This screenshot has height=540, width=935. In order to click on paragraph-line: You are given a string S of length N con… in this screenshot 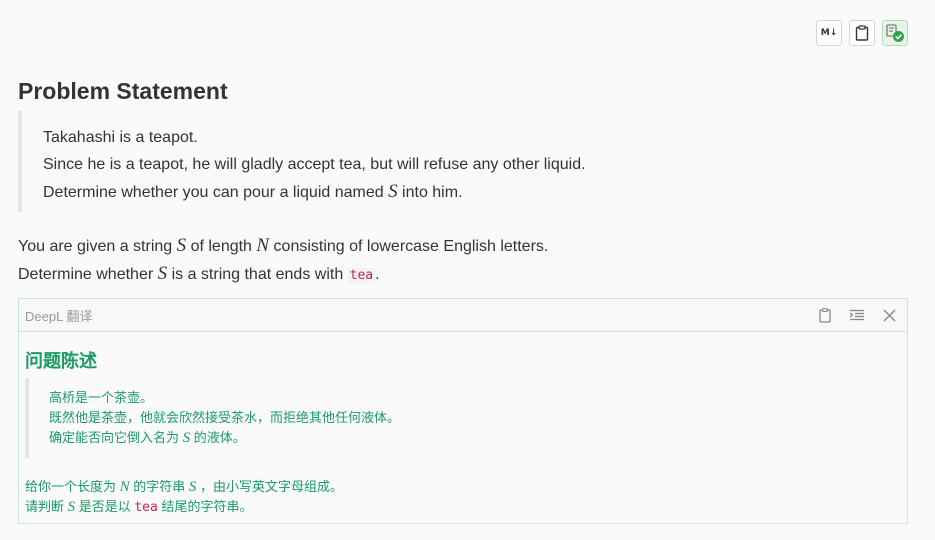, I will do `click(283, 245)`.